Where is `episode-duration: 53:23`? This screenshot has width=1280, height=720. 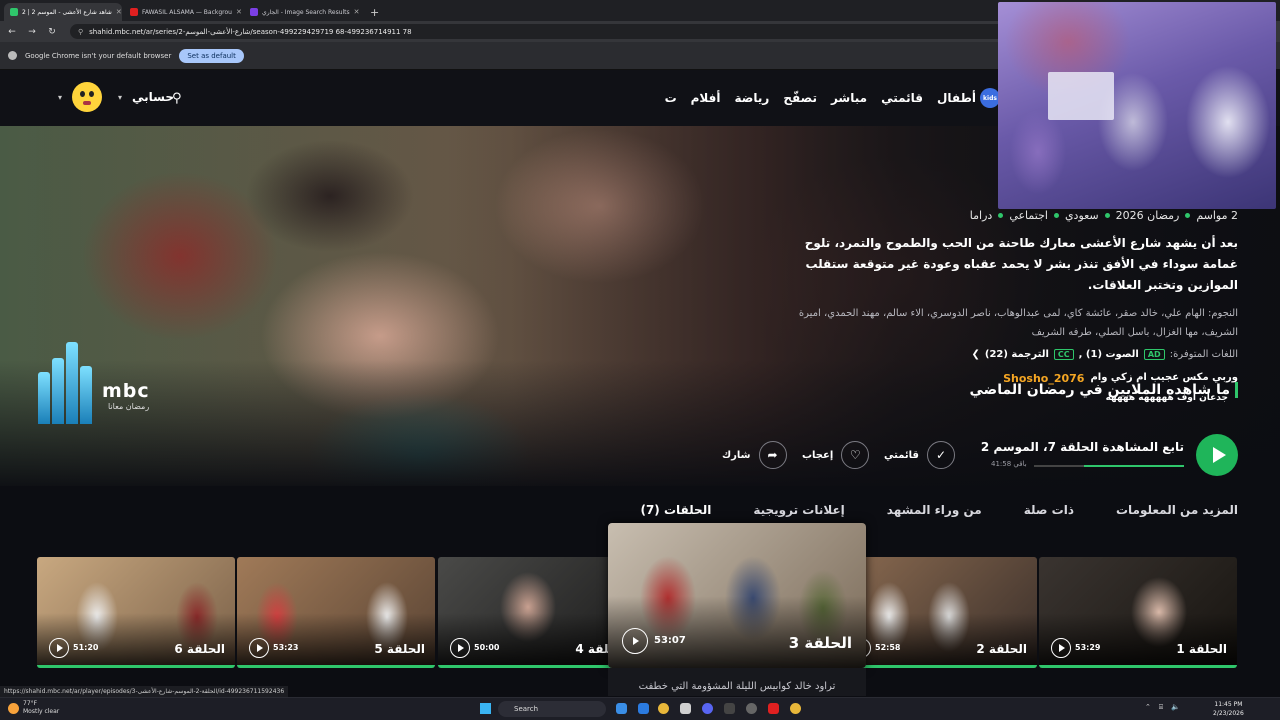 episode-duration: 53:23 is located at coordinates (286, 647).